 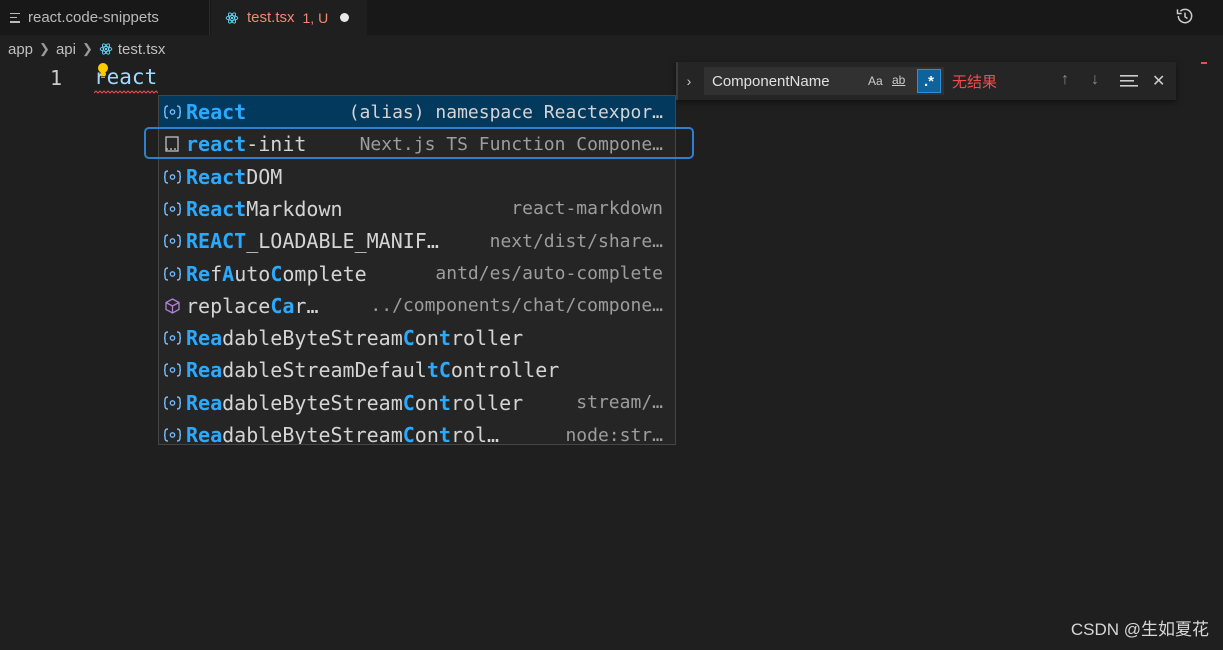 I want to click on next-match-arrow-down-icon: ↓, so click(x=1095, y=80).